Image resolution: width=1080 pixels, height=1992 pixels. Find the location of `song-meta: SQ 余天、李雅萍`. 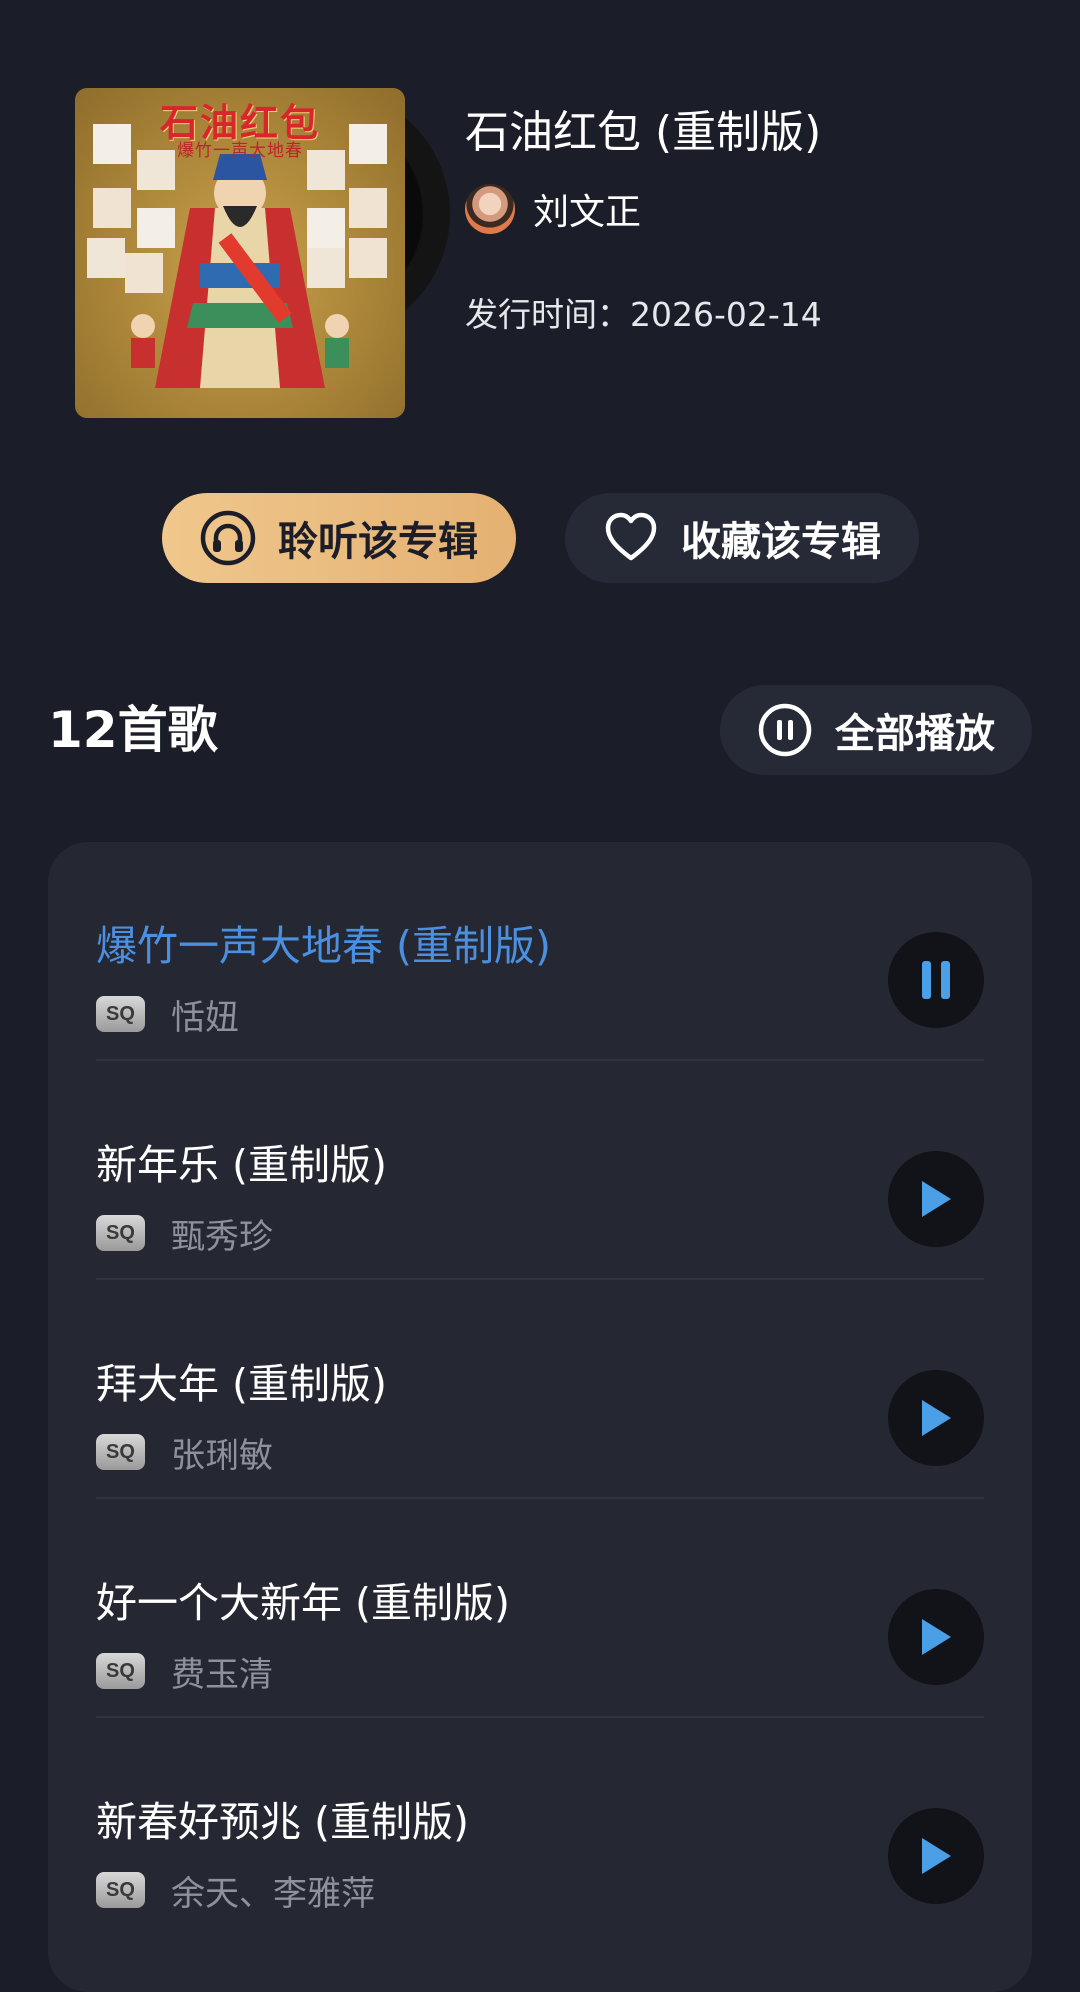

song-meta: SQ 余天、李雅萍 is located at coordinates (235, 1891).